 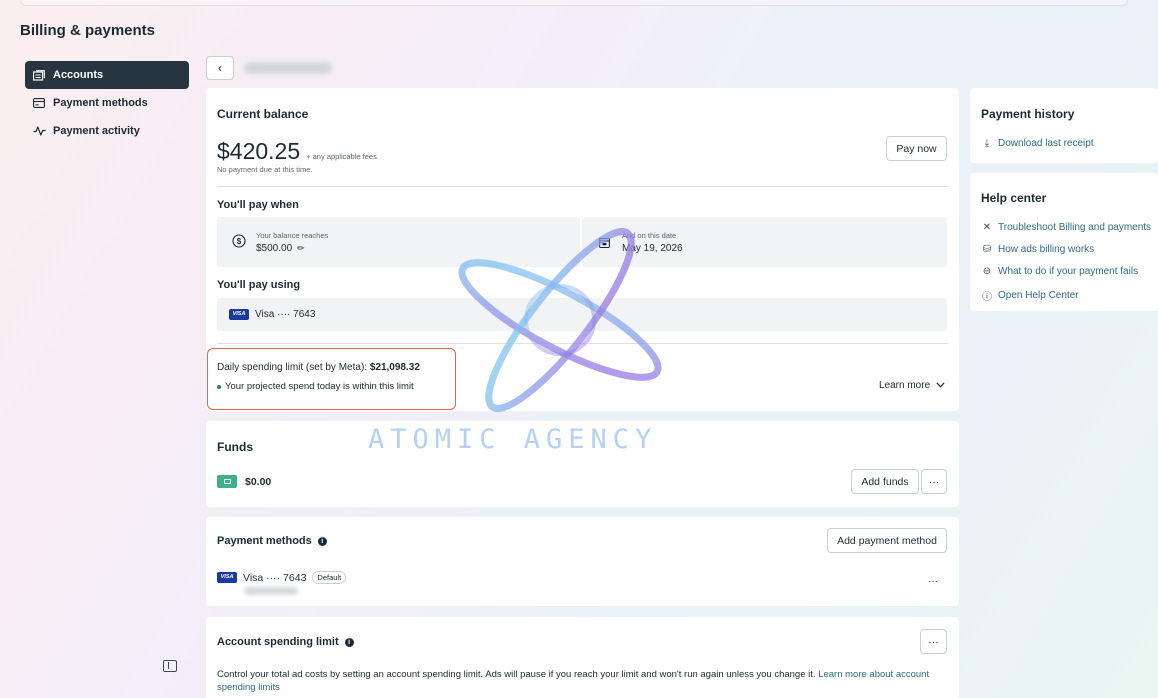 I want to click on page-title: Billing & payments, so click(x=88, y=30).